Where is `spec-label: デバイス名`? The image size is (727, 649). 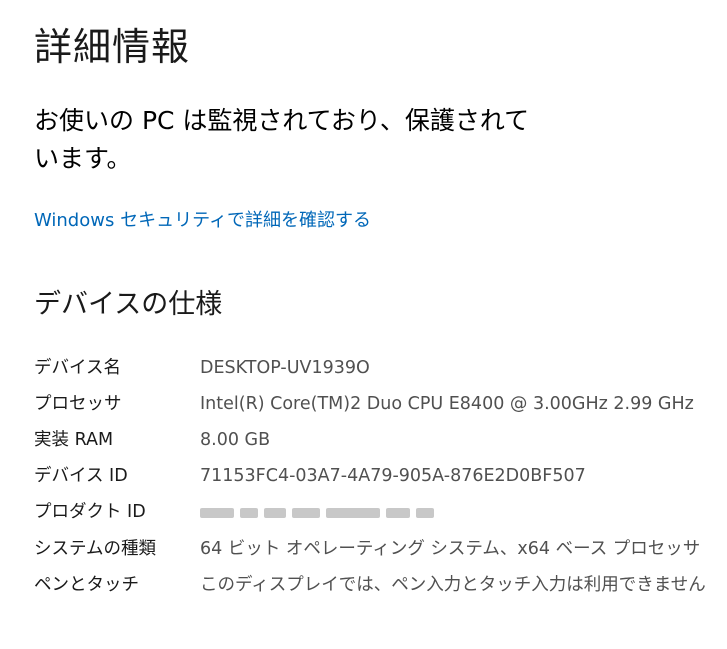
spec-label: デバイス名 is located at coordinates (77, 368).